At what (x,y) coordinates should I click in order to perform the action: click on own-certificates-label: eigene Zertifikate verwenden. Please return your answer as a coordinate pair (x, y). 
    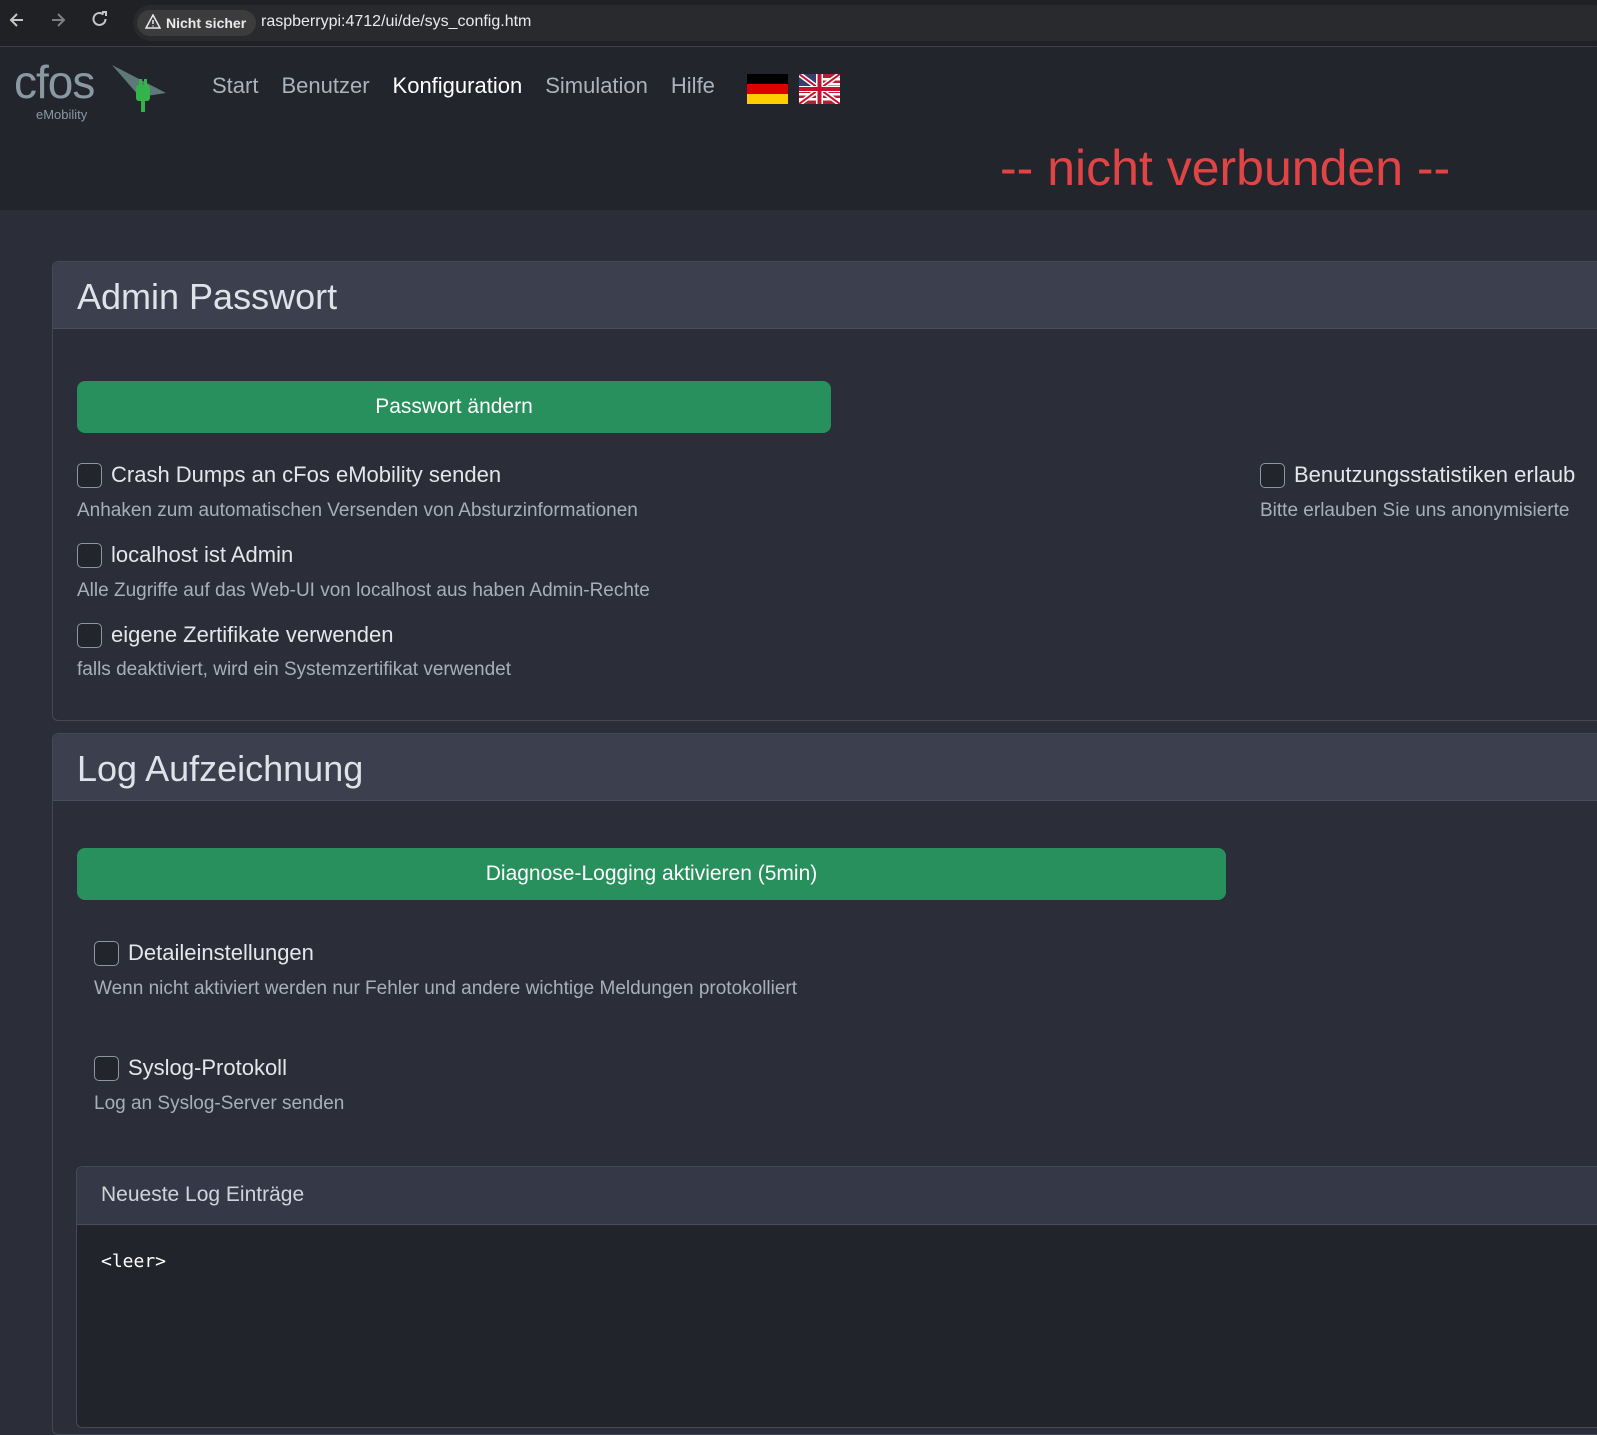
    Looking at the image, I should click on (252, 634).